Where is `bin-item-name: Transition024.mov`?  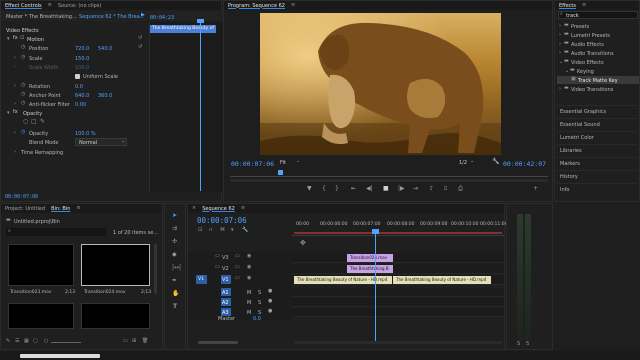 bin-item-name: Transition024.mov is located at coordinates (105, 292).